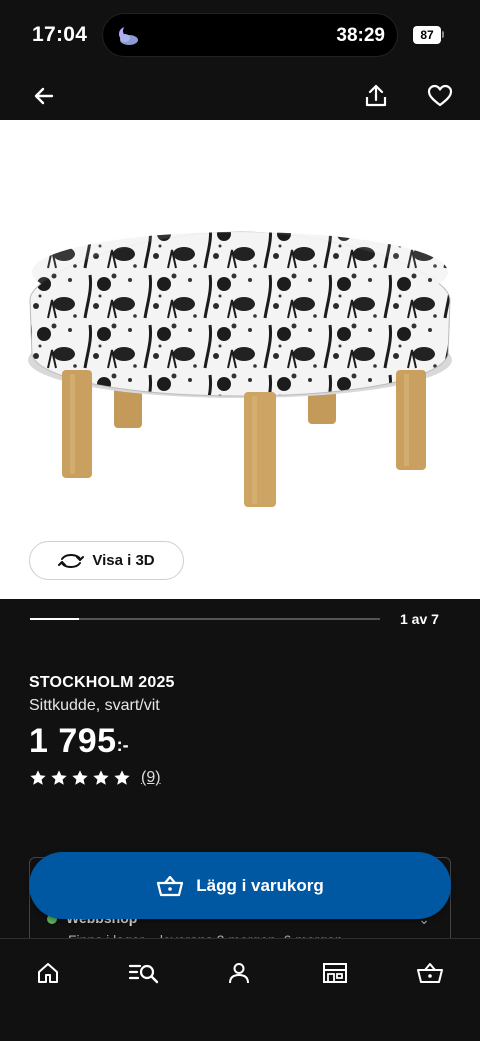  I want to click on gallery-pager: 1 av 7, so click(419, 619).